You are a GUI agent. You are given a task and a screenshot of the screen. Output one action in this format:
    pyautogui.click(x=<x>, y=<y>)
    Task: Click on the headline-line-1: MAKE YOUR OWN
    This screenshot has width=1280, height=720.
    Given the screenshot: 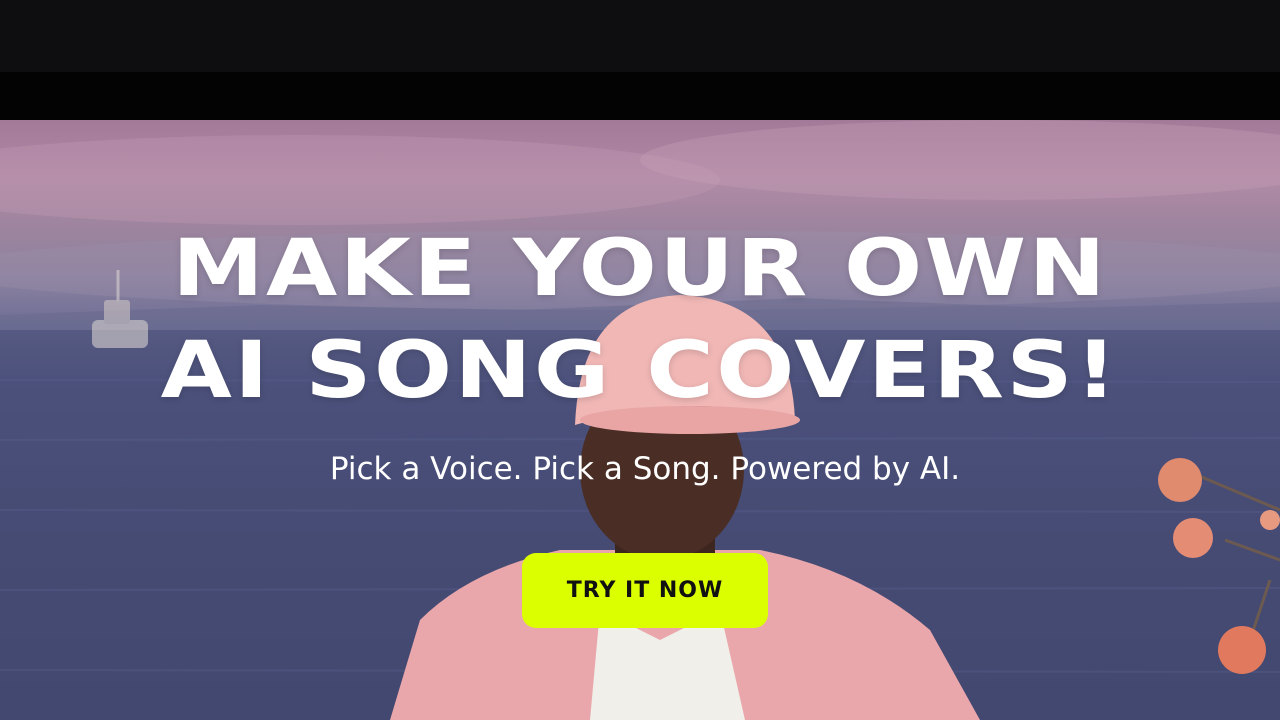 What is the action you would take?
    pyautogui.click(x=640, y=269)
    